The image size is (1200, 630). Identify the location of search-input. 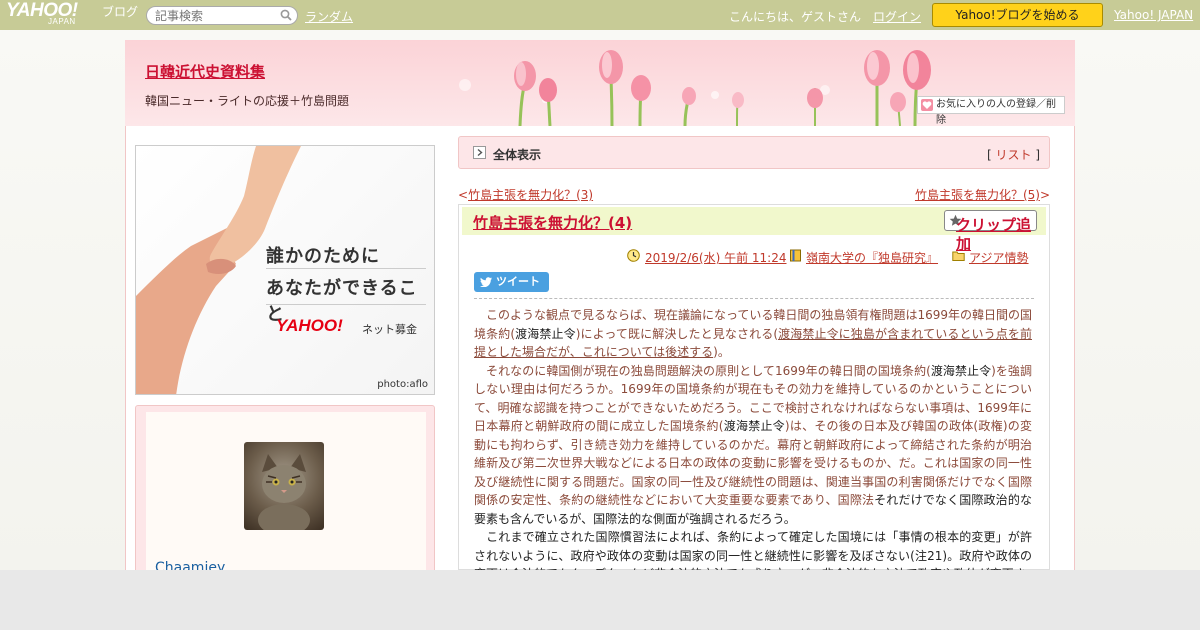
(215, 15).